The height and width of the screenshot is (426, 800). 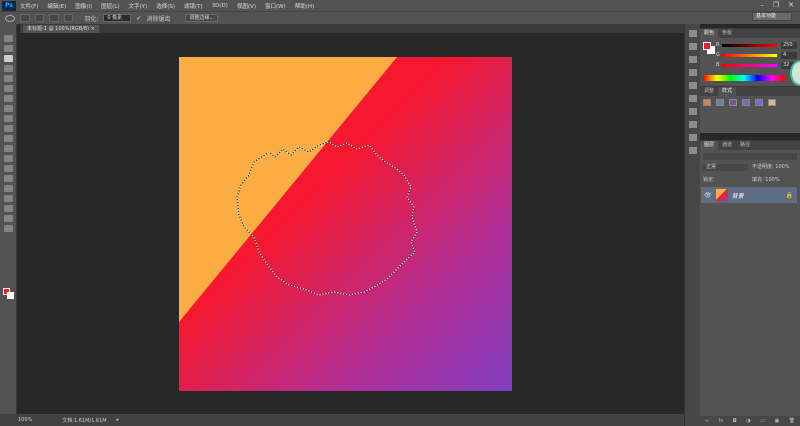 What do you see at coordinates (8, 118) in the screenshot?
I see `stamp-tool-icon` at bounding box center [8, 118].